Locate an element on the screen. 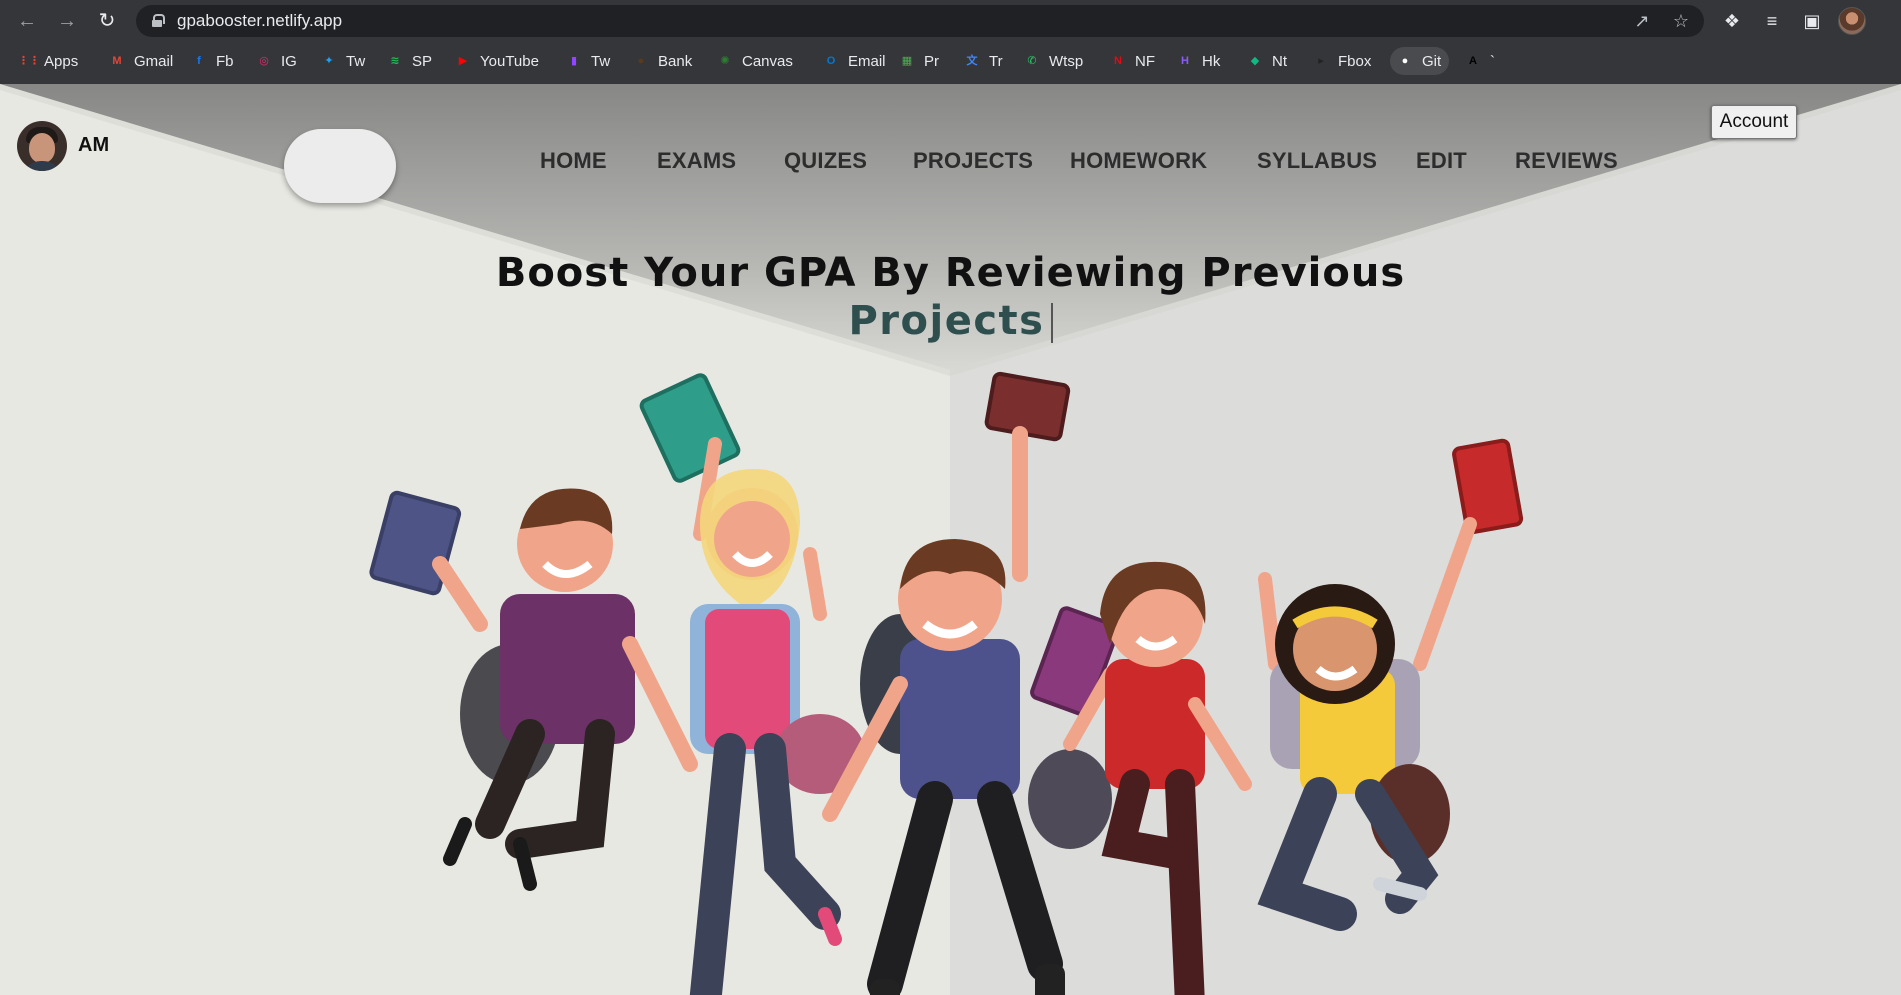 Image resolution: width=1901 pixels, height=995 pixels. browser-toolbar: ← → ↻ gpabooster.netlify.app ↗ ☆ ❖ ≡ ▣ is located at coordinates (950, 21).